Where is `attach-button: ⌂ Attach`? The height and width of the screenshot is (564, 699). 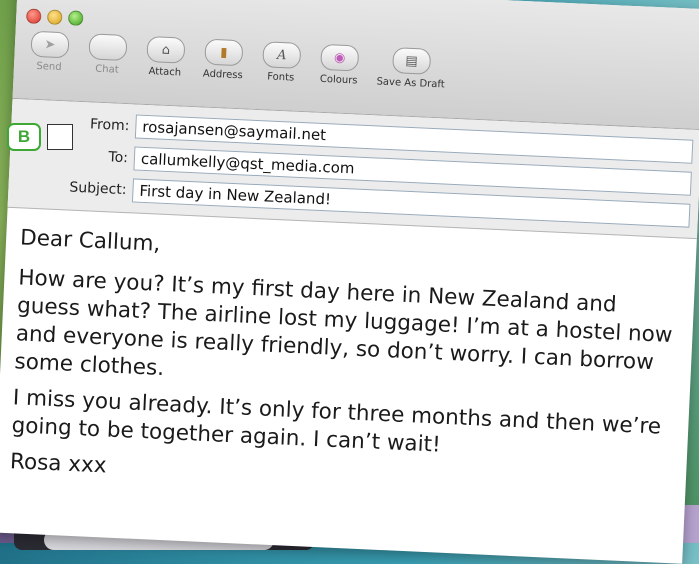 attach-button: ⌂ Attach is located at coordinates (166, 57).